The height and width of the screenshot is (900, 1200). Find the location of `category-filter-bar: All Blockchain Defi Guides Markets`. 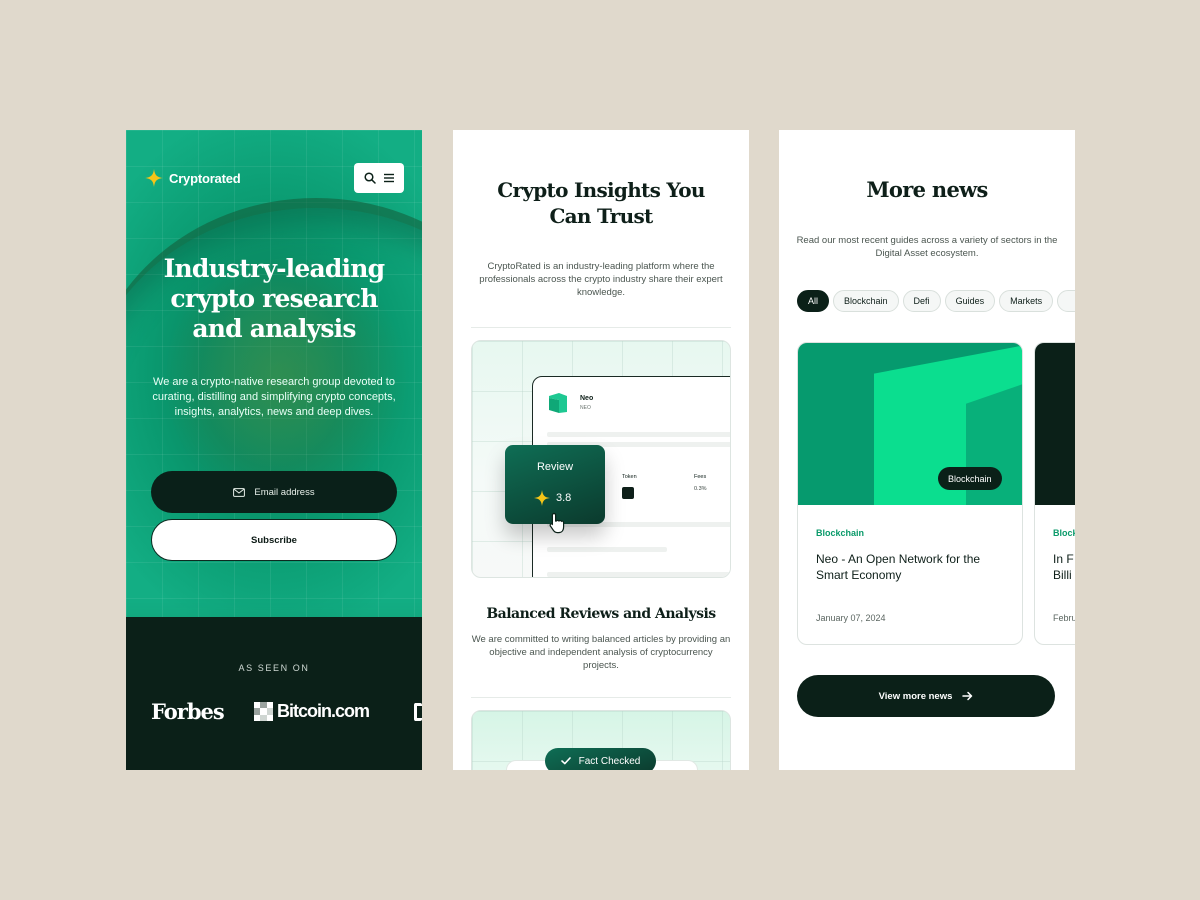

category-filter-bar: All Blockchain Defi Guides Markets is located at coordinates (936, 301).